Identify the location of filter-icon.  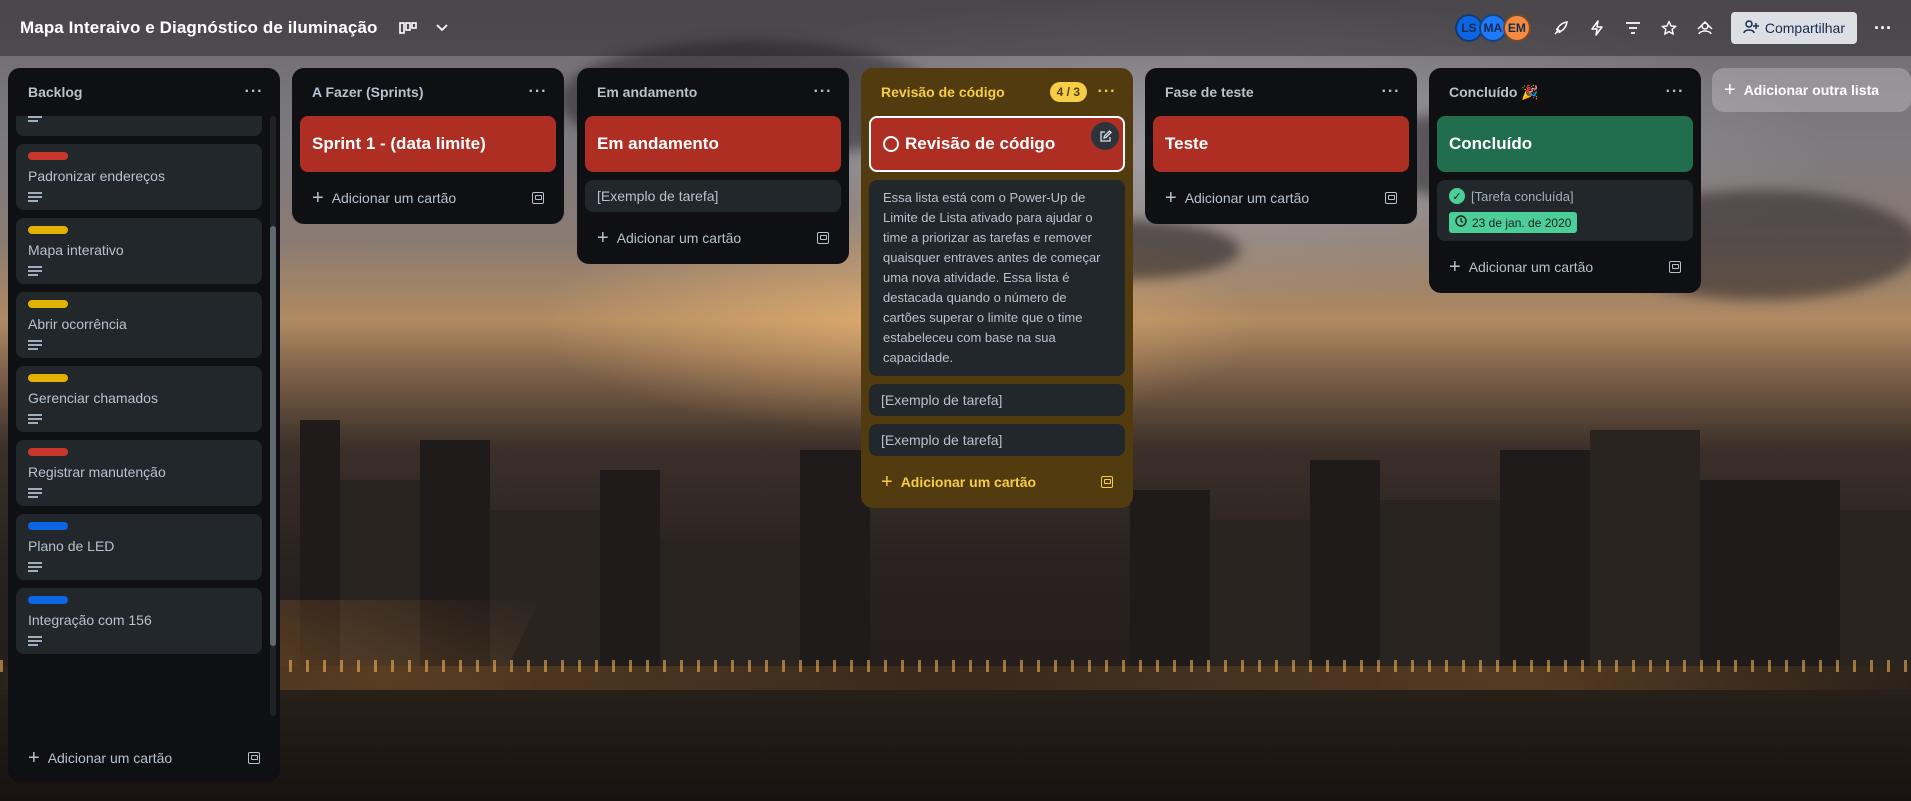
(1633, 28).